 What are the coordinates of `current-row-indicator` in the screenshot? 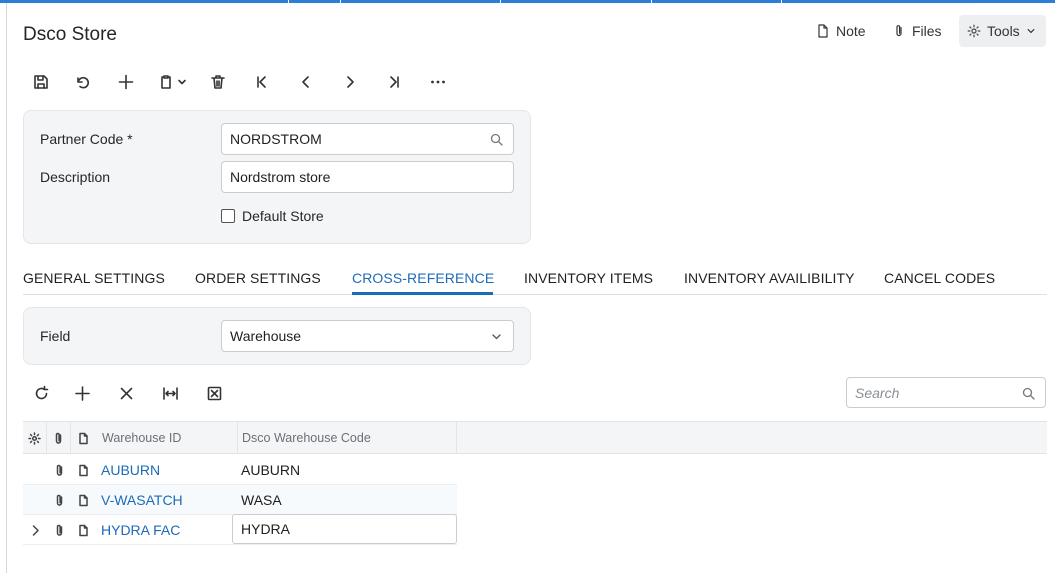 It's located at (35, 530).